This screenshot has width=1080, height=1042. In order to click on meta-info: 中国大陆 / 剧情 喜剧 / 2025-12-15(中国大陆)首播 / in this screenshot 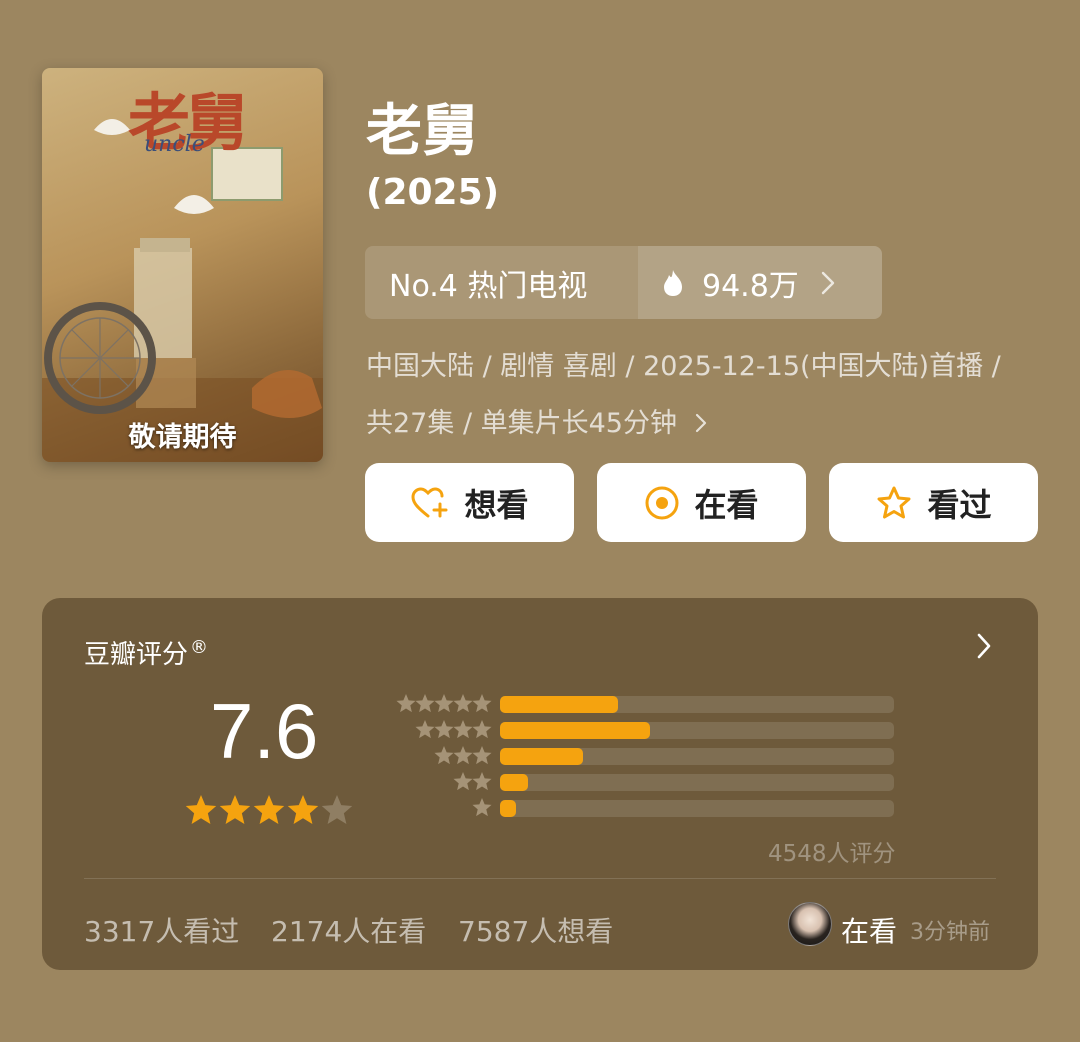, I will do `click(711, 363)`.